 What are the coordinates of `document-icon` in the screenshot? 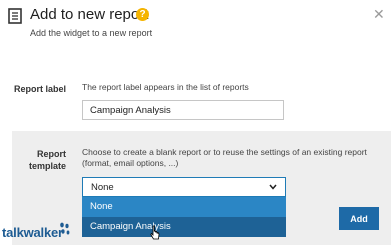 It's located at (15, 16).